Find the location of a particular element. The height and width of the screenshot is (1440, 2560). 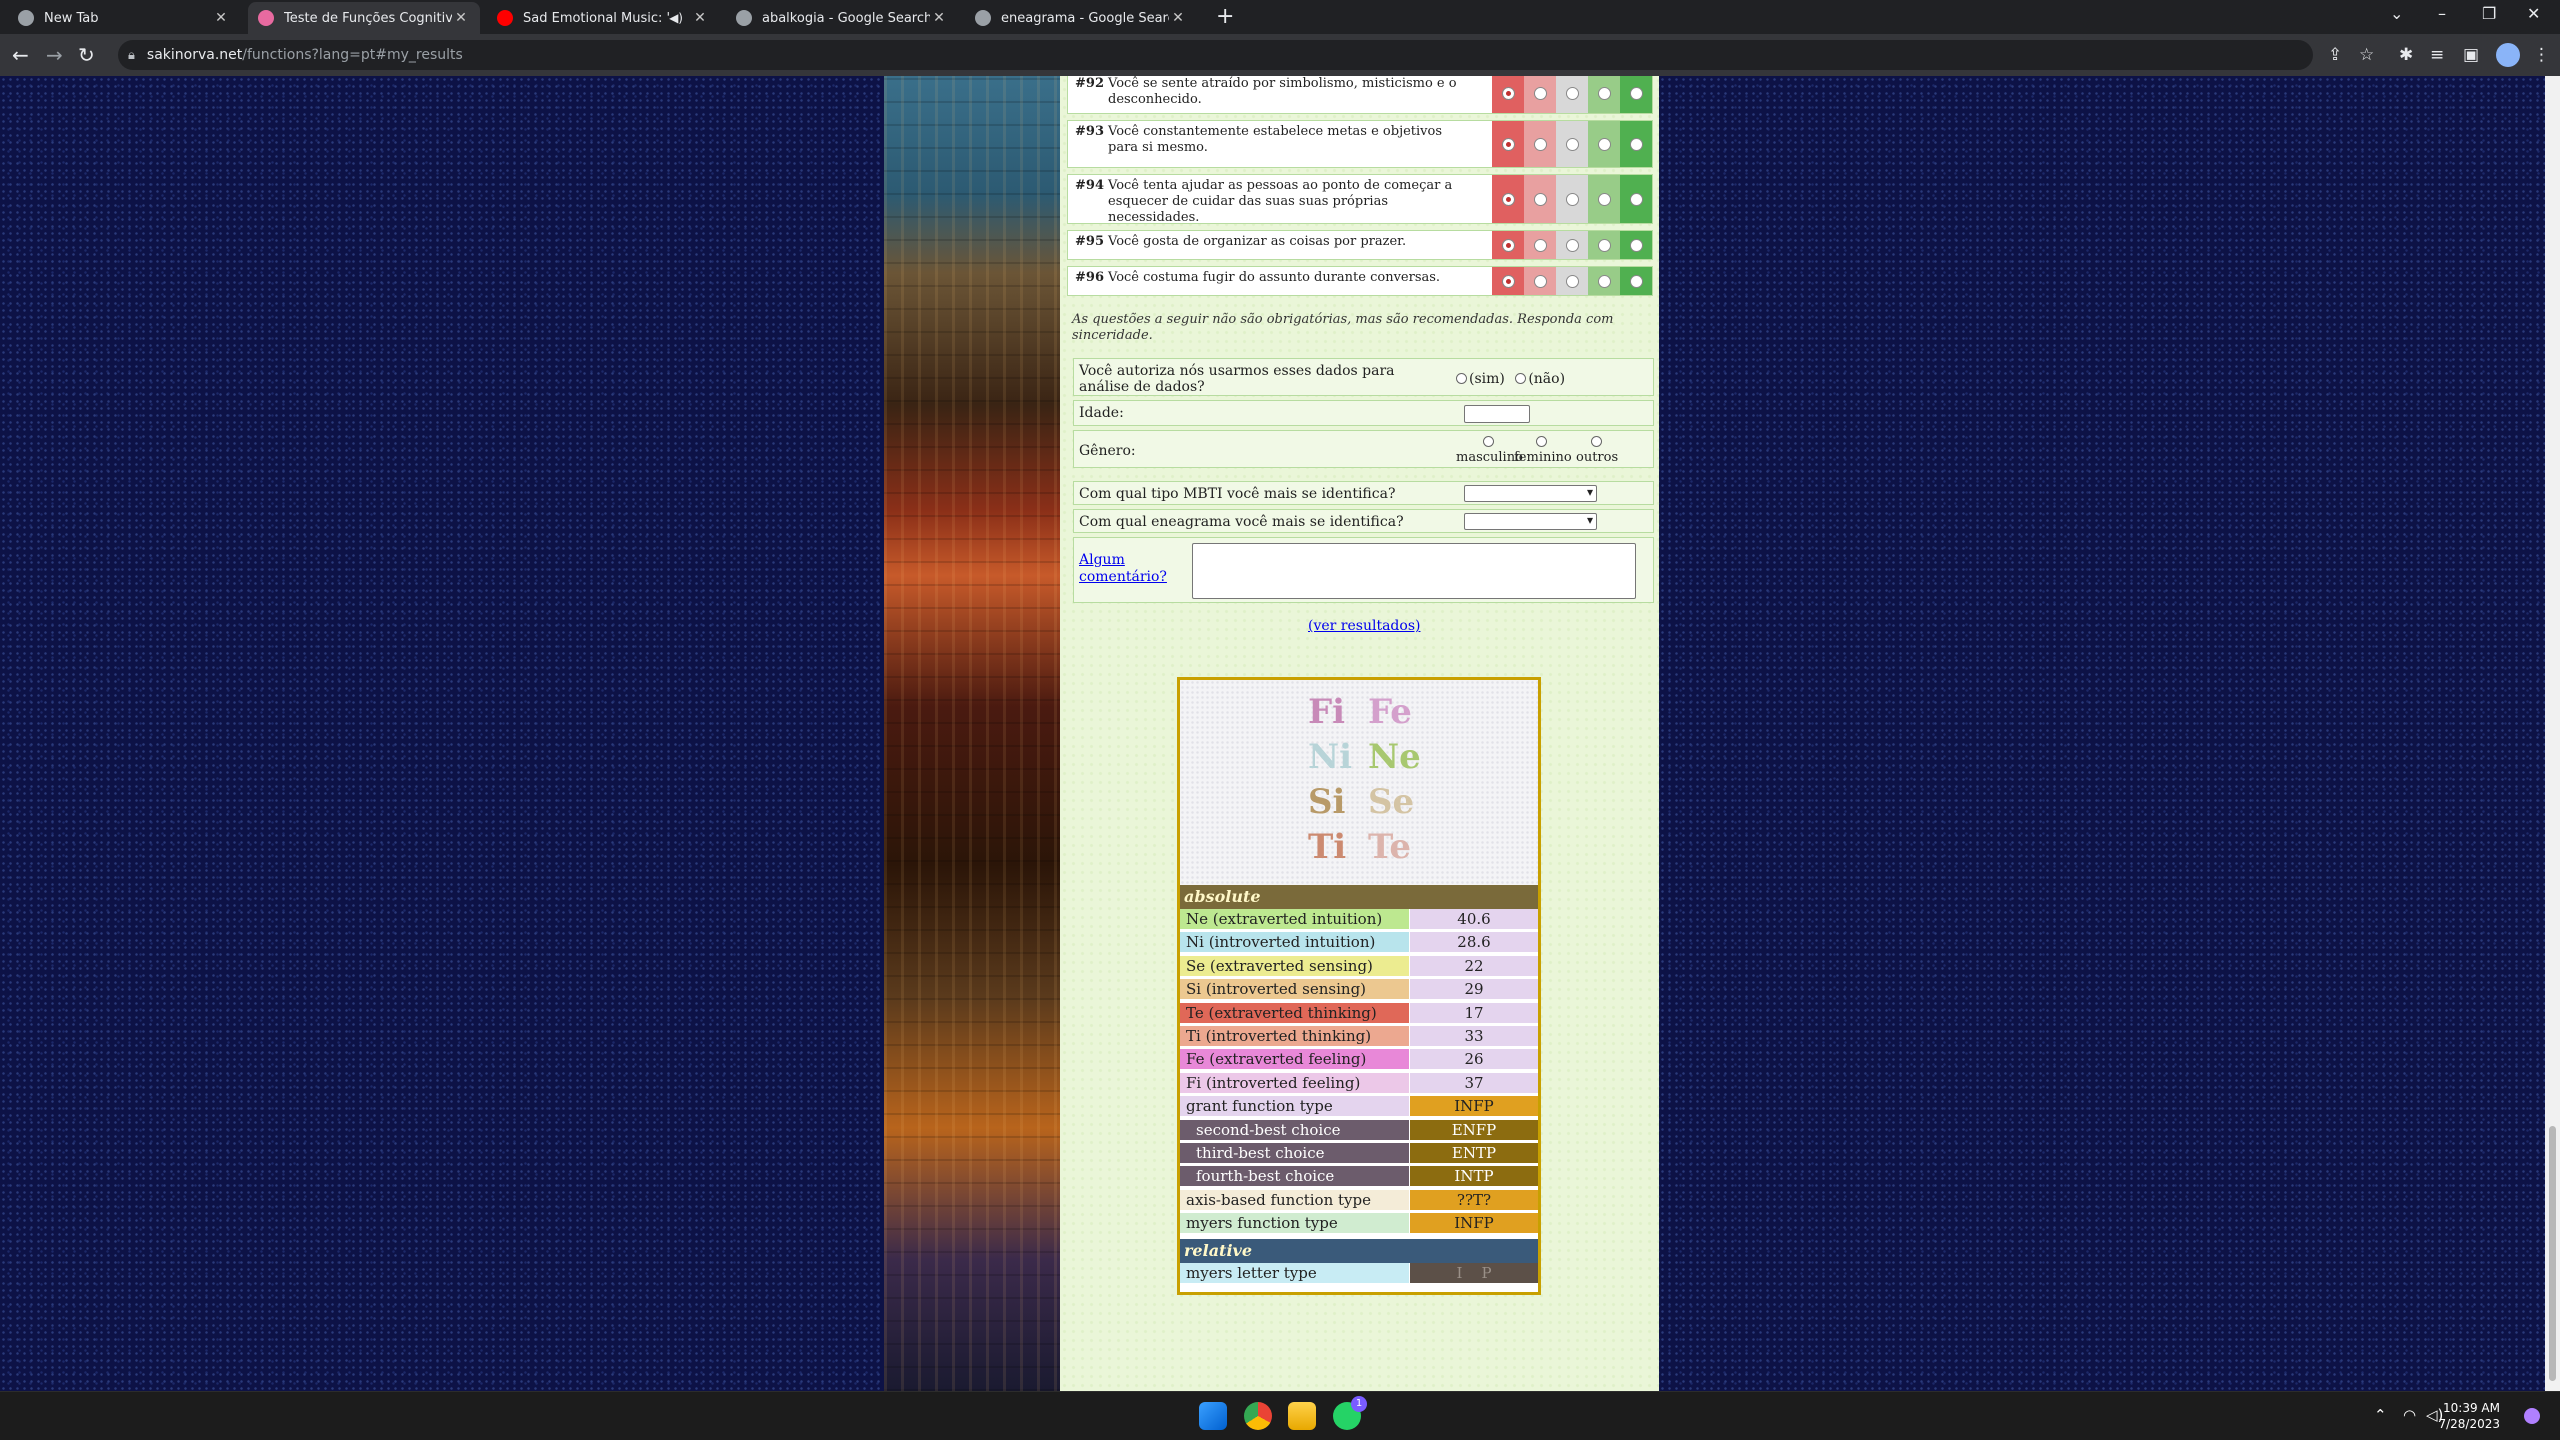

clock: 10:39 AM 7/28/2023 is located at coordinates (2469, 1416).